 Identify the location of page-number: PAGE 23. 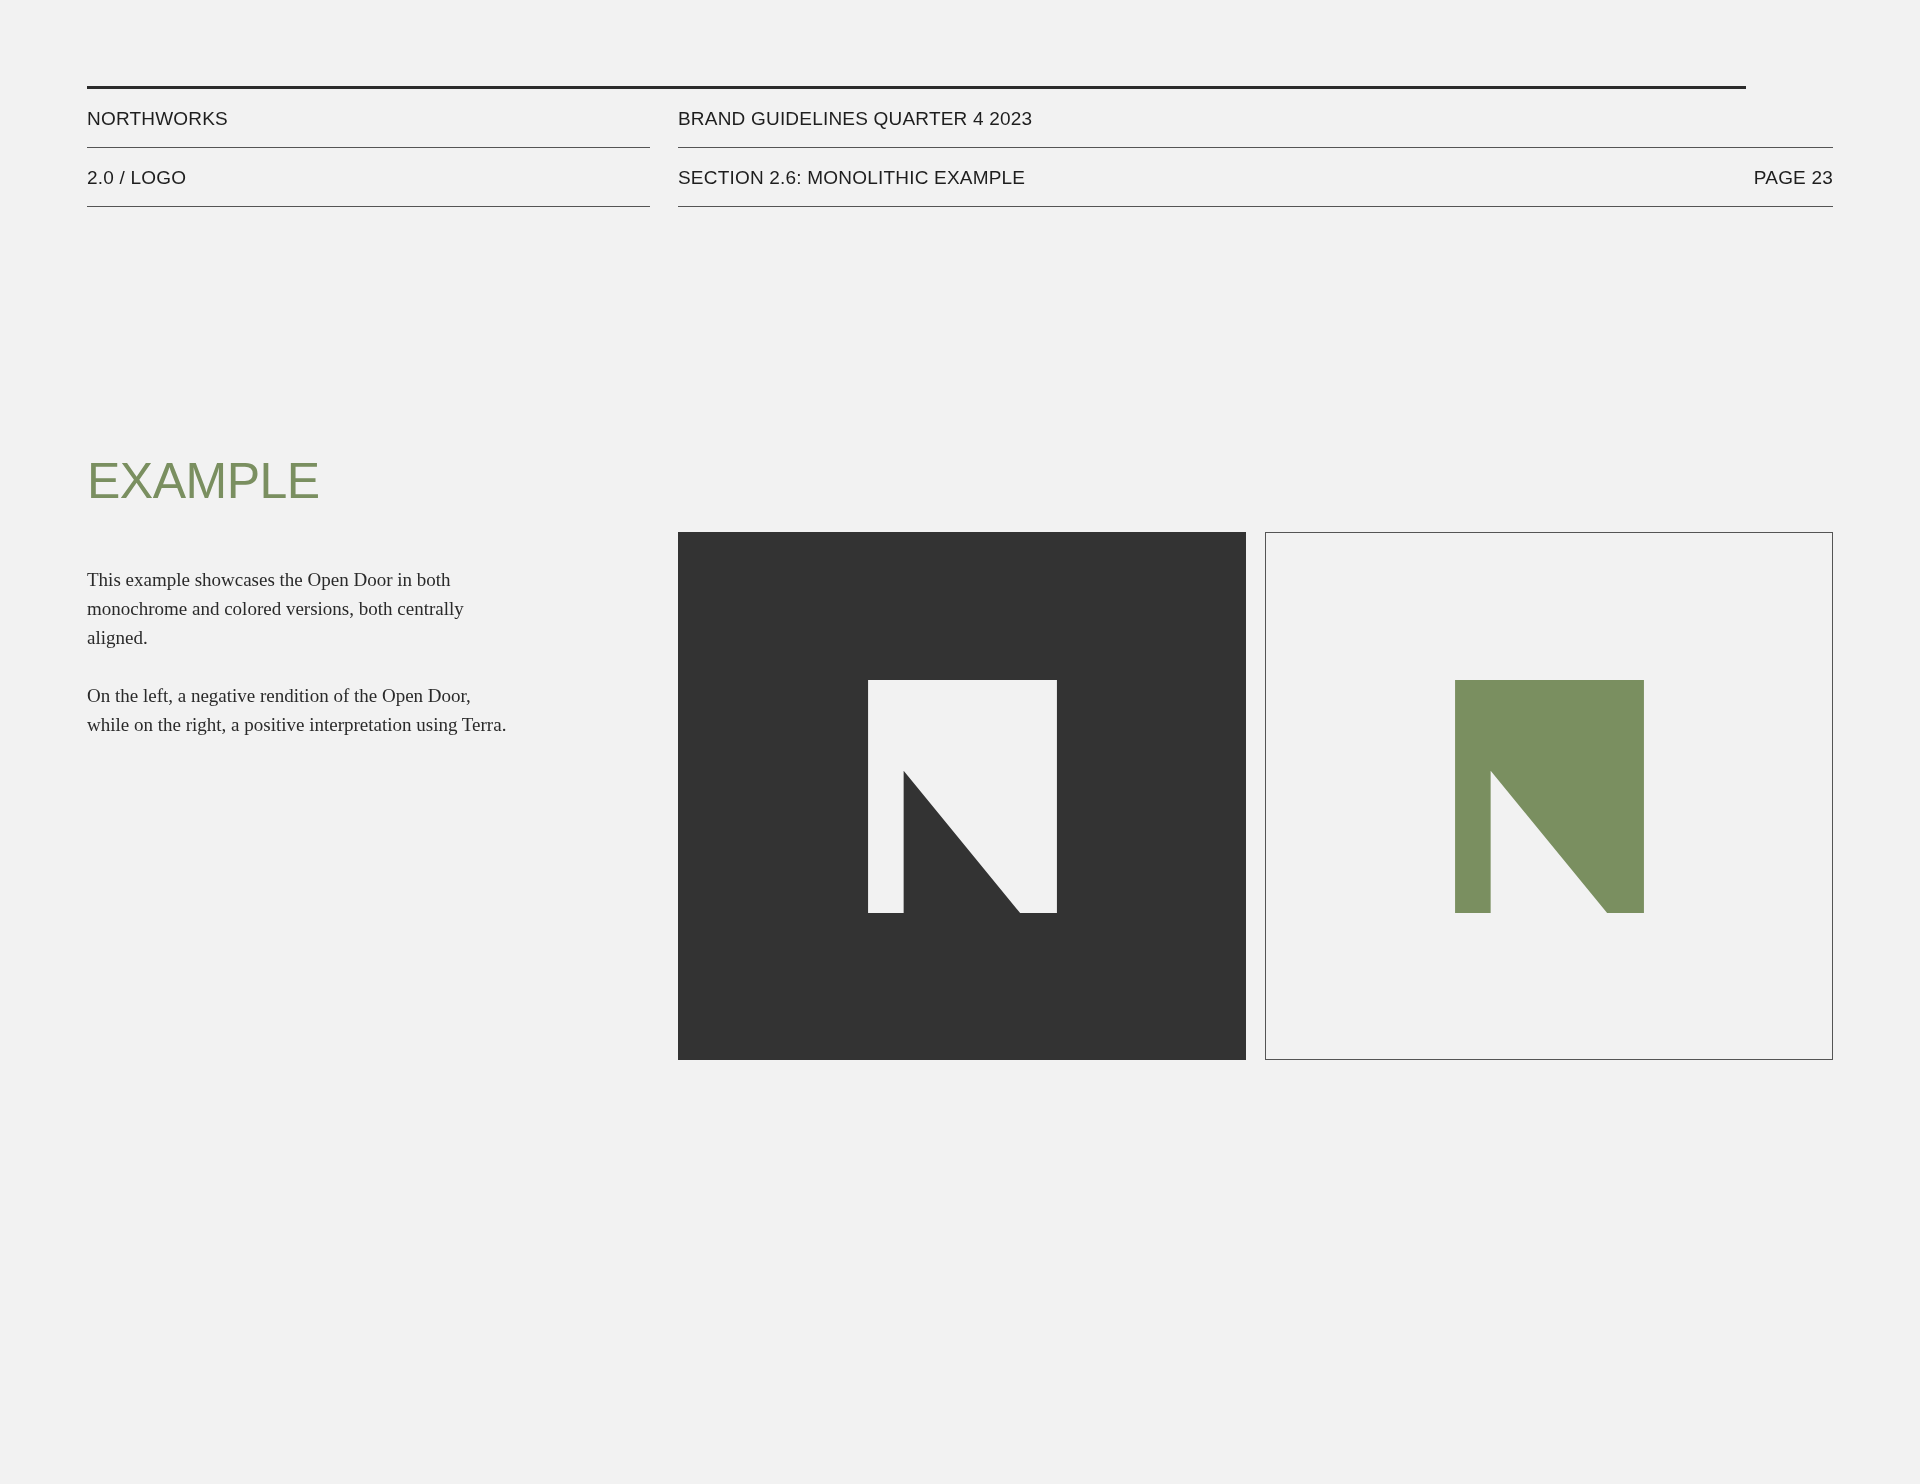
(1793, 178).